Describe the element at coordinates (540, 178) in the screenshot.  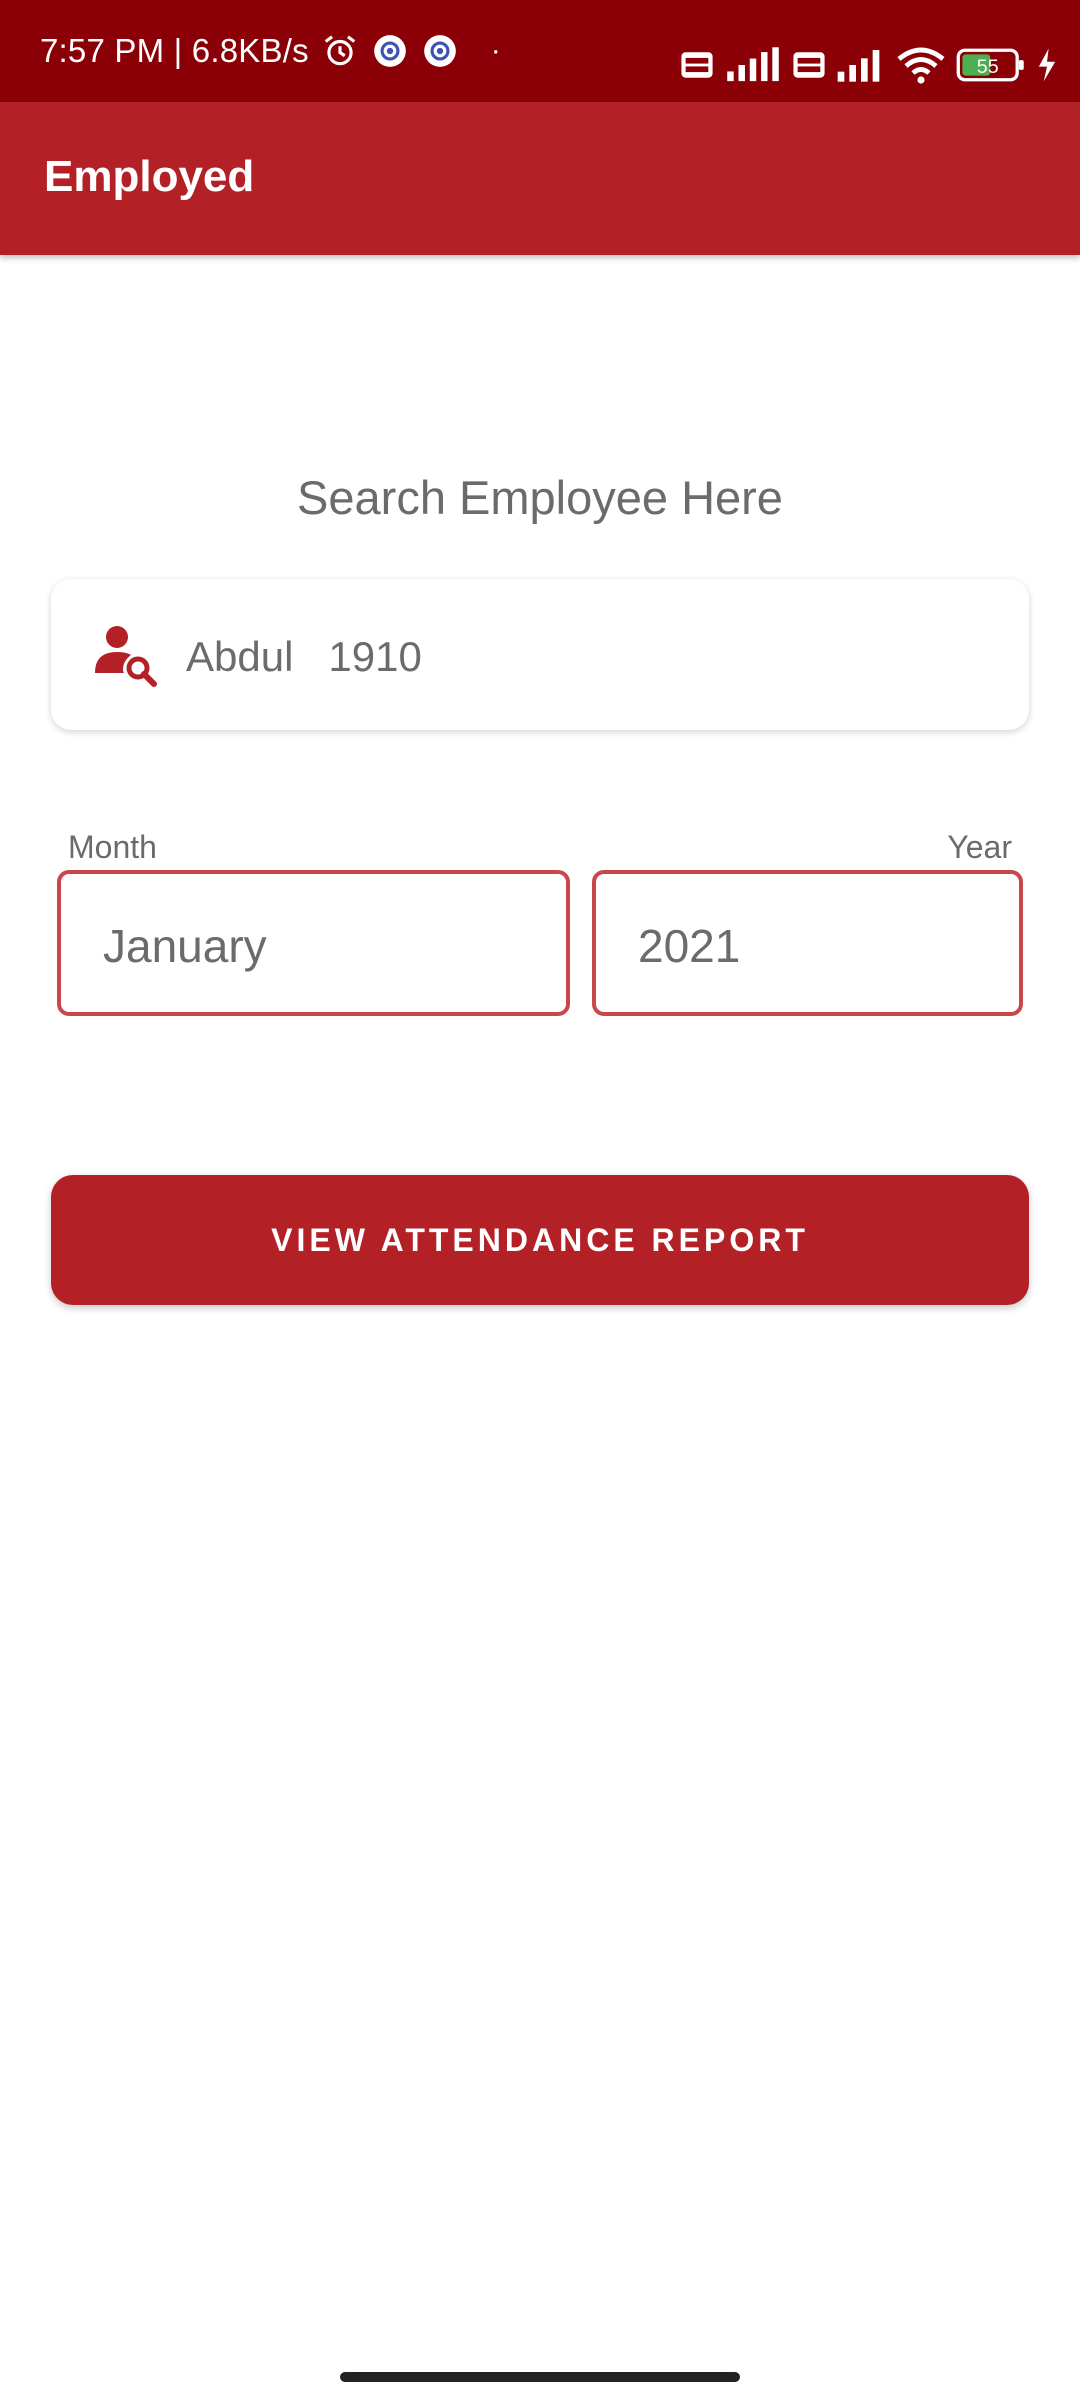
I see `app-bar: Employed` at that location.